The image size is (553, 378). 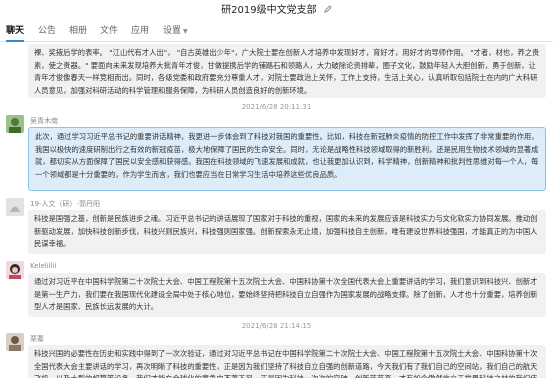 What do you see at coordinates (276, 32) in the screenshot?
I see `group-tab-bar: 聊天 公告 相册 文件 应用 设置 ▼` at bounding box center [276, 32].